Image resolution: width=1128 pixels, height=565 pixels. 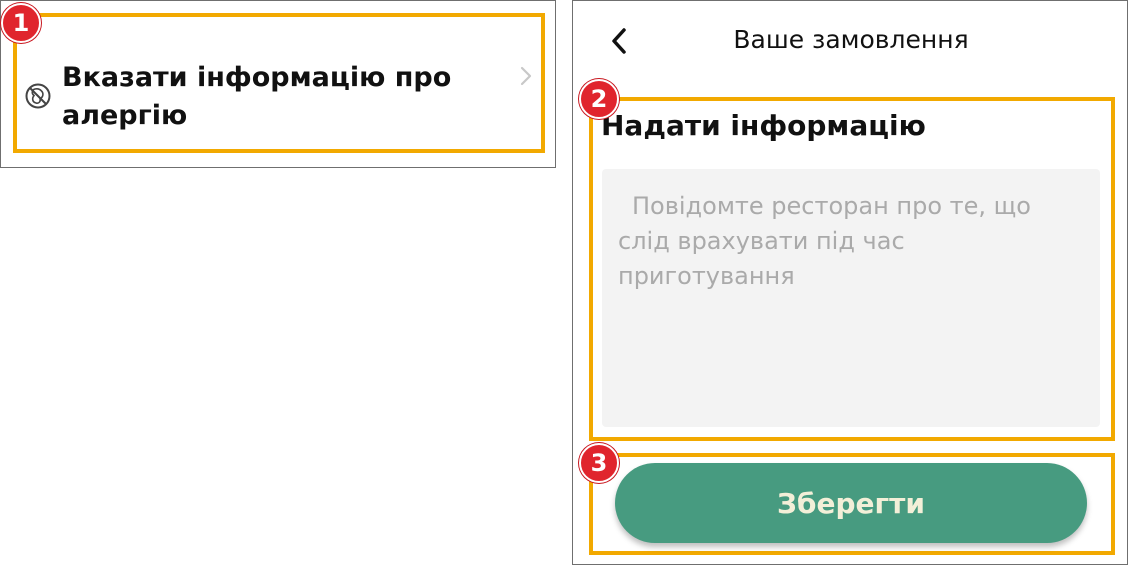 I want to click on no-peanut-icon, so click(x=38, y=96).